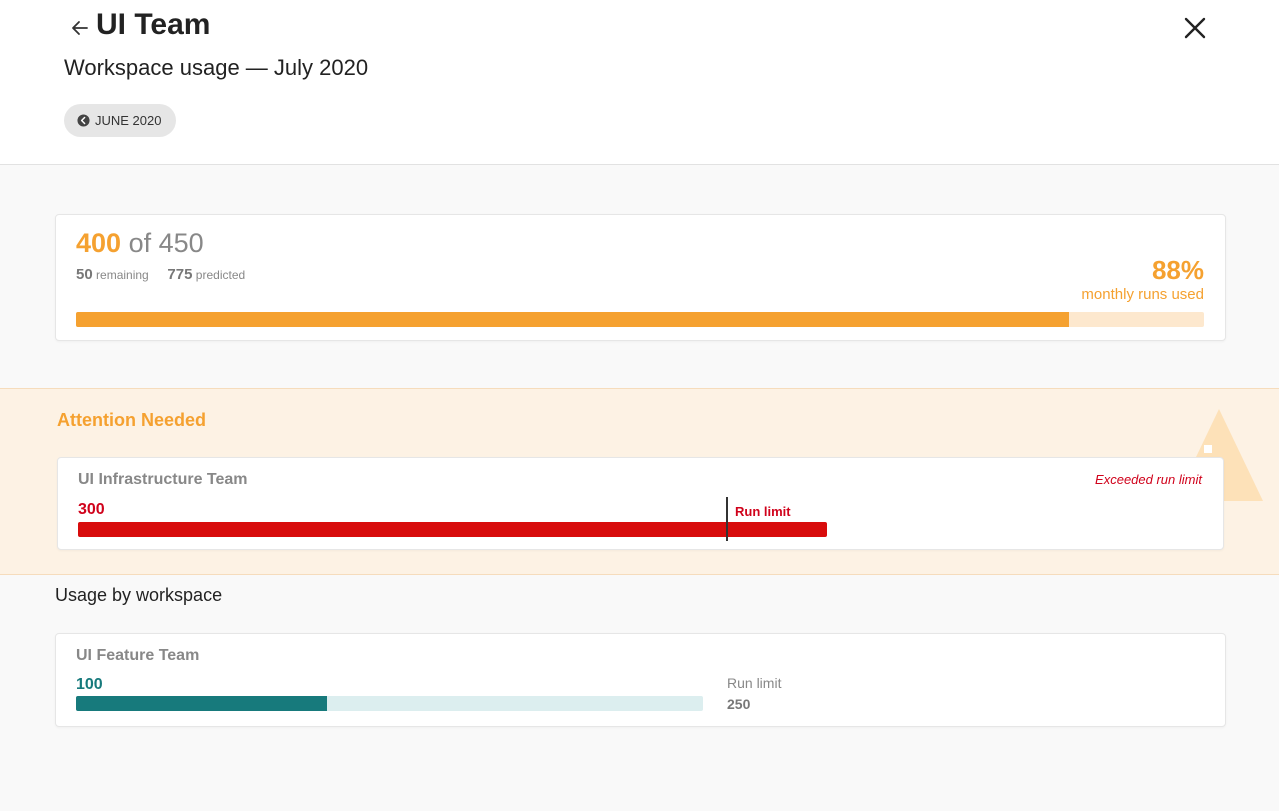 The image size is (1279, 811). What do you see at coordinates (83, 120) in the screenshot?
I see `chevron-left-circle-icon` at bounding box center [83, 120].